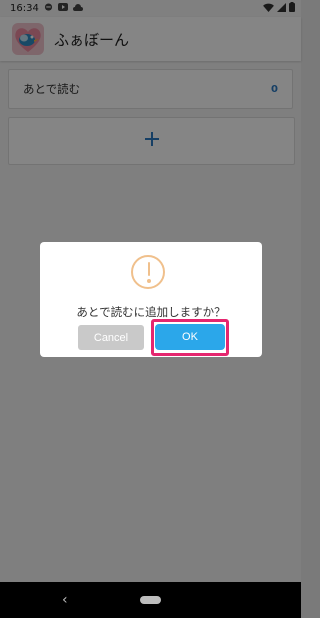 This screenshot has width=320, height=618. What do you see at coordinates (151, 299) in the screenshot?
I see `confirm-dialog: あとで読むに追加しますか？ Cancel OK` at bounding box center [151, 299].